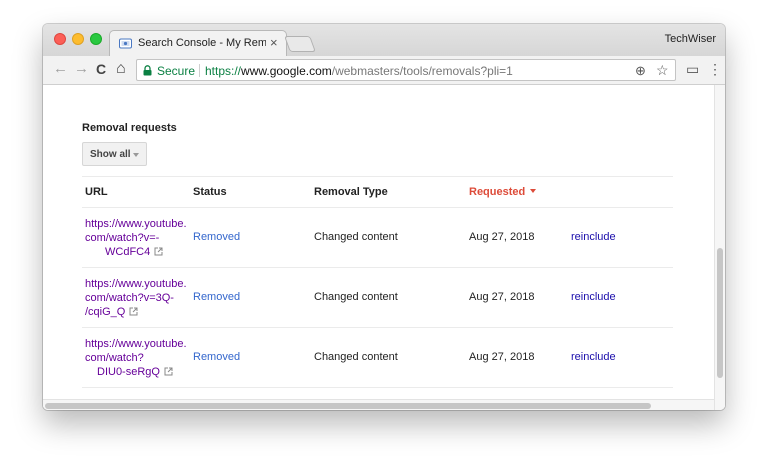 The height and width of the screenshot is (473, 768). Describe the element at coordinates (286, 71) in the screenshot. I see `url-host: www.google.com` at that location.